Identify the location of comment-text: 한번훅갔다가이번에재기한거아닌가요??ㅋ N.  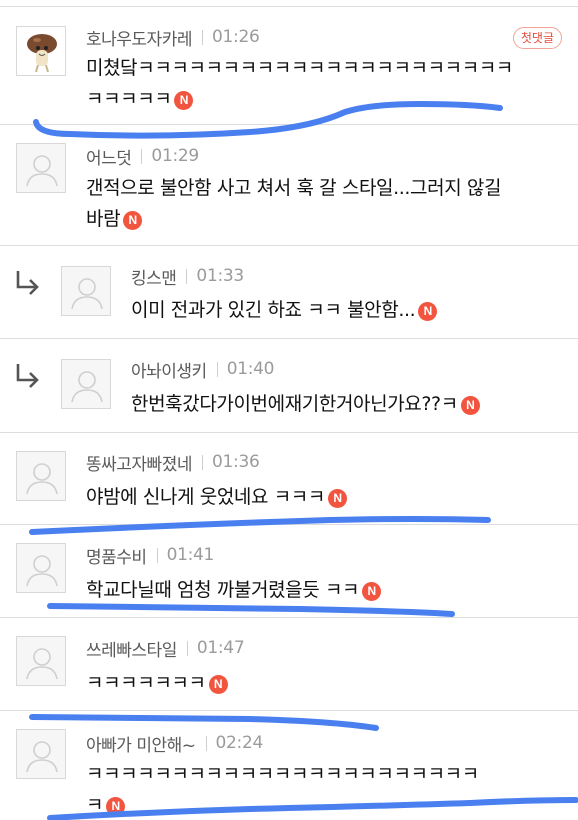
(305, 404).